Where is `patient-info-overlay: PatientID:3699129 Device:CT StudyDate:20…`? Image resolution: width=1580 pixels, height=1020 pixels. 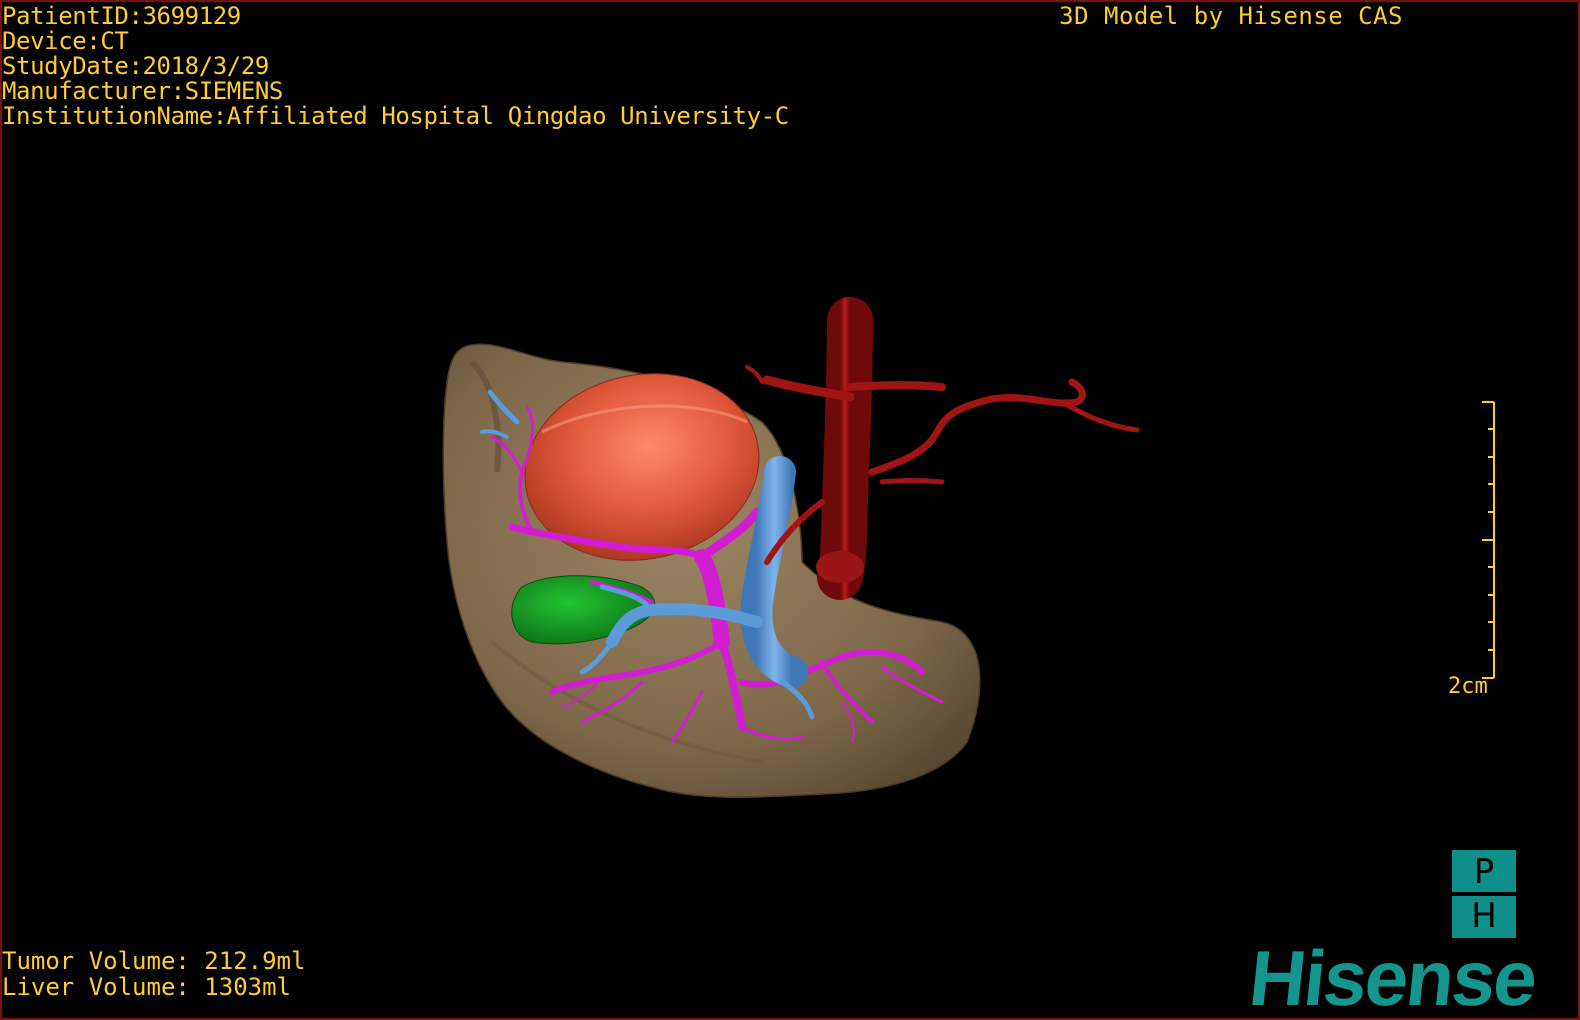
patient-info-overlay: PatientID:3699129 Device:CT StudyDate:20… is located at coordinates (395, 66).